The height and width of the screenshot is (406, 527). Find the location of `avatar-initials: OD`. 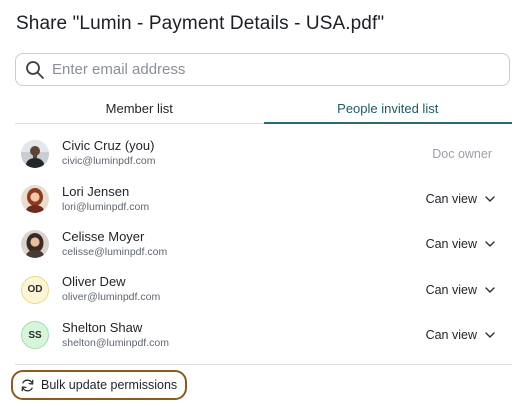

avatar-initials: OD is located at coordinates (35, 290).